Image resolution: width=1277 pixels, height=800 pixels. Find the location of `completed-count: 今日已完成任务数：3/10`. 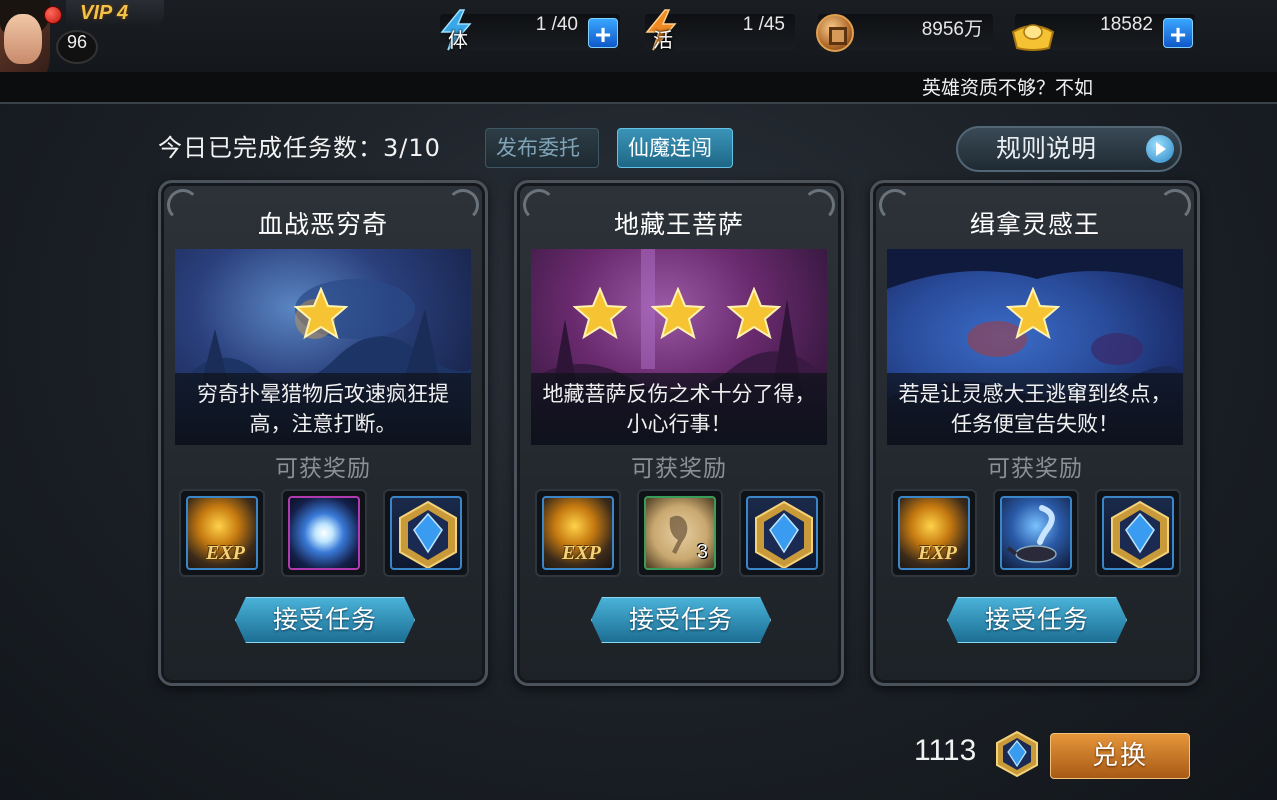

completed-count: 今日已完成任务数：3/10 is located at coordinates (299, 148).